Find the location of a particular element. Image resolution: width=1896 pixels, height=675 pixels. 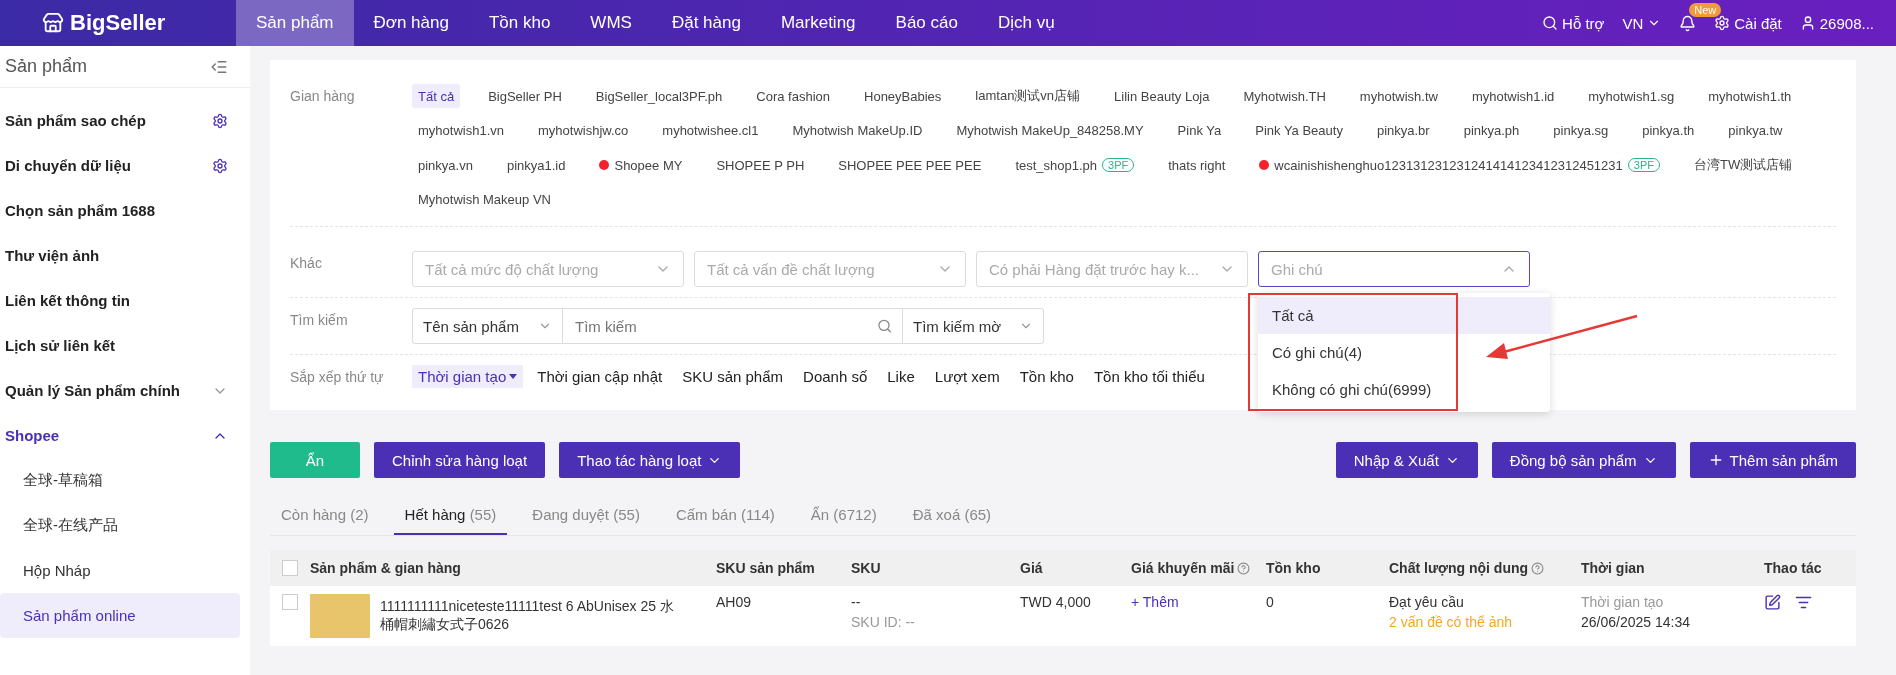

shop-filter-option: test_shop1.ph 3PF is located at coordinates (1075, 165).